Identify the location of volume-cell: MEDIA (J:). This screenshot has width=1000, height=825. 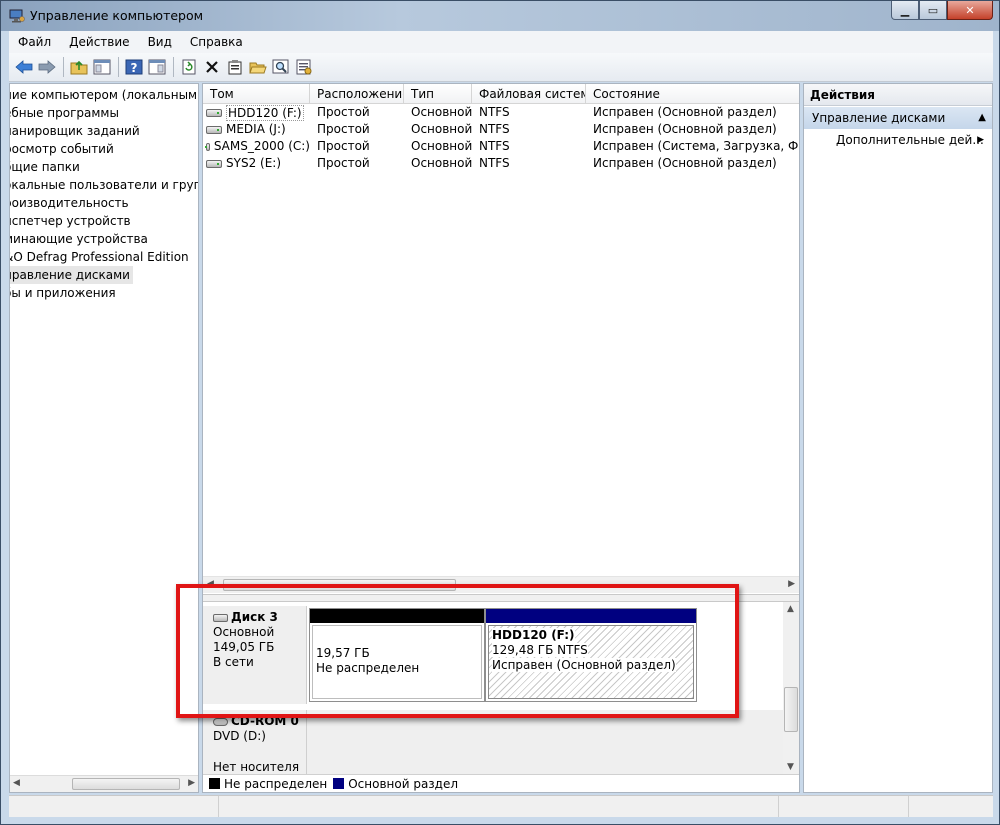
(256, 129).